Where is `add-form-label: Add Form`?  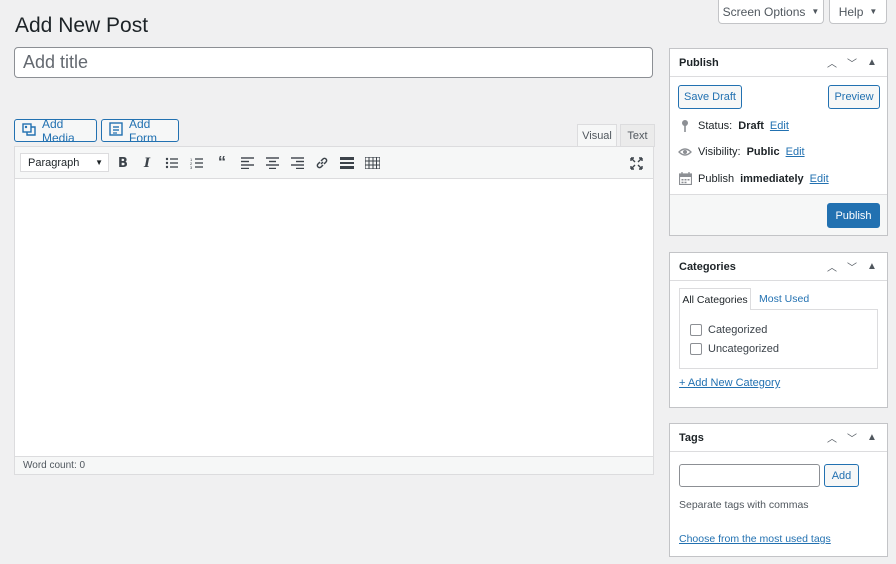
add-form-label: Add Form is located at coordinates (143, 130).